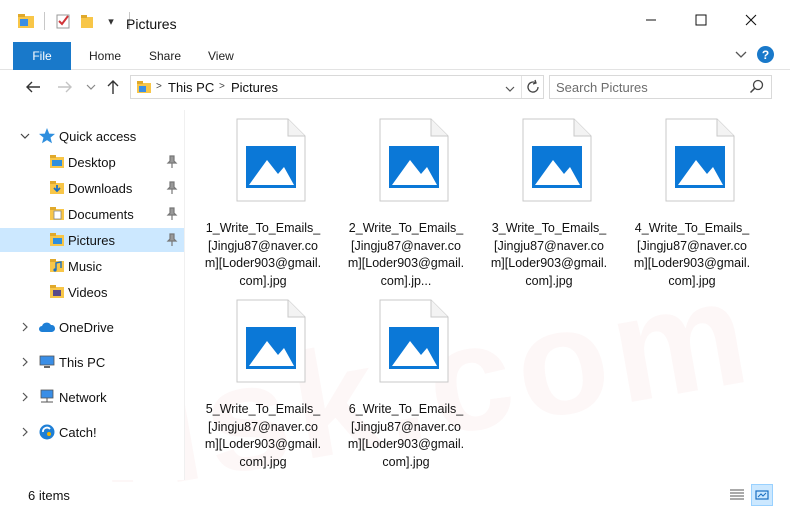  I want to click on close-icon, so click(751, 20).